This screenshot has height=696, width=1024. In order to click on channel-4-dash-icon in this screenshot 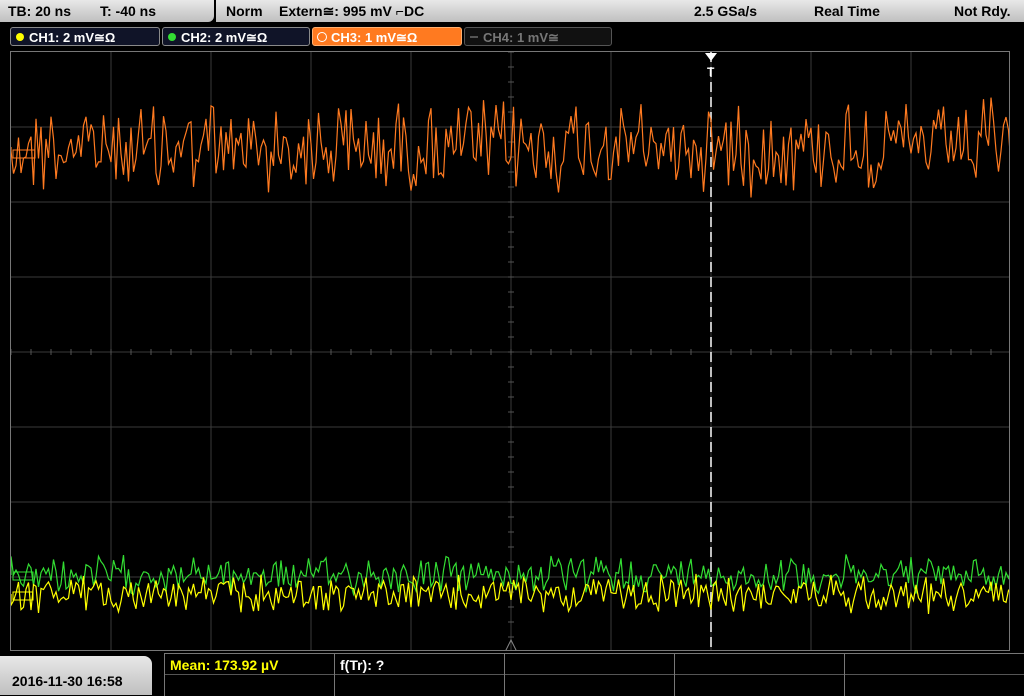, I will do `click(474, 37)`.